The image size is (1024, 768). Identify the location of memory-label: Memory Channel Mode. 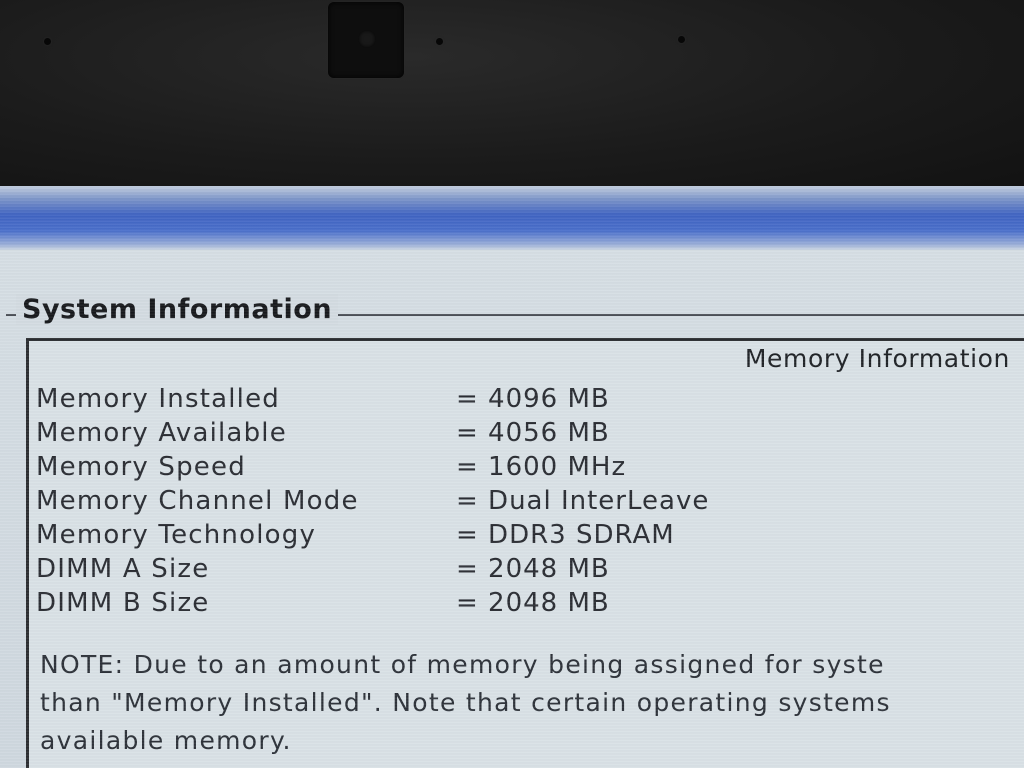
(197, 501).